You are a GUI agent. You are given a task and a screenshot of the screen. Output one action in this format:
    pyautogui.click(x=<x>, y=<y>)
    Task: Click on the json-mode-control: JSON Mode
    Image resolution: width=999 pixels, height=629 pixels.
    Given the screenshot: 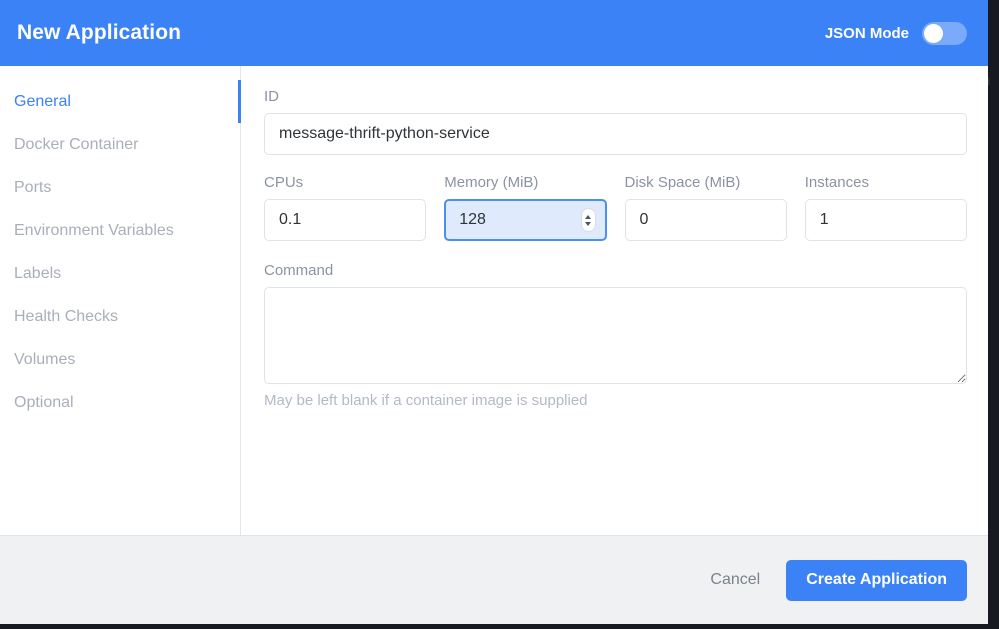 What is the action you would take?
    pyautogui.click(x=895, y=33)
    